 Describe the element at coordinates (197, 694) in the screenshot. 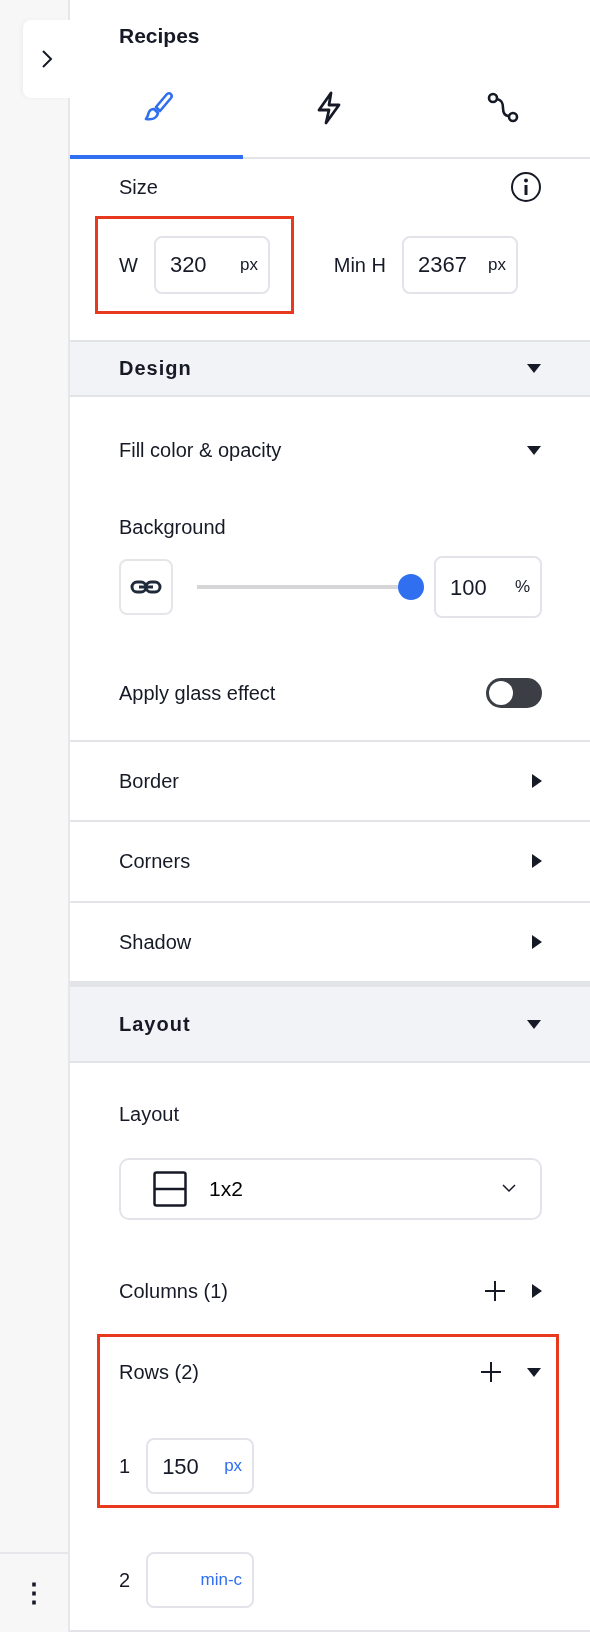

I see `toggle-label: Apply glass effect` at that location.